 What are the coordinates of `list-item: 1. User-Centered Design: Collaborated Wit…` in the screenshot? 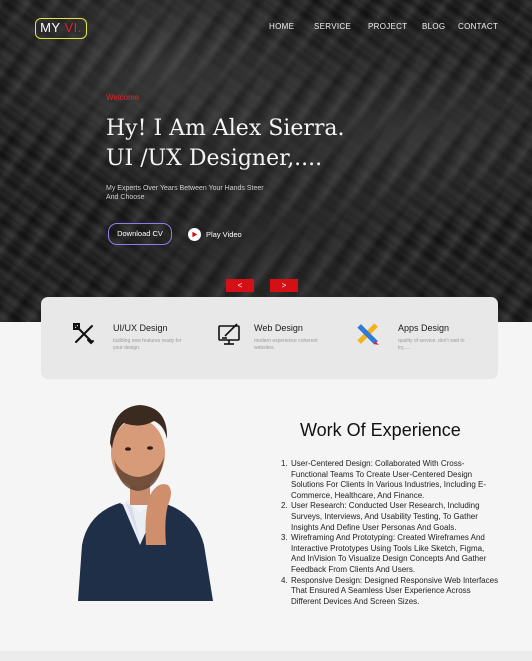 It's located at (384, 479).